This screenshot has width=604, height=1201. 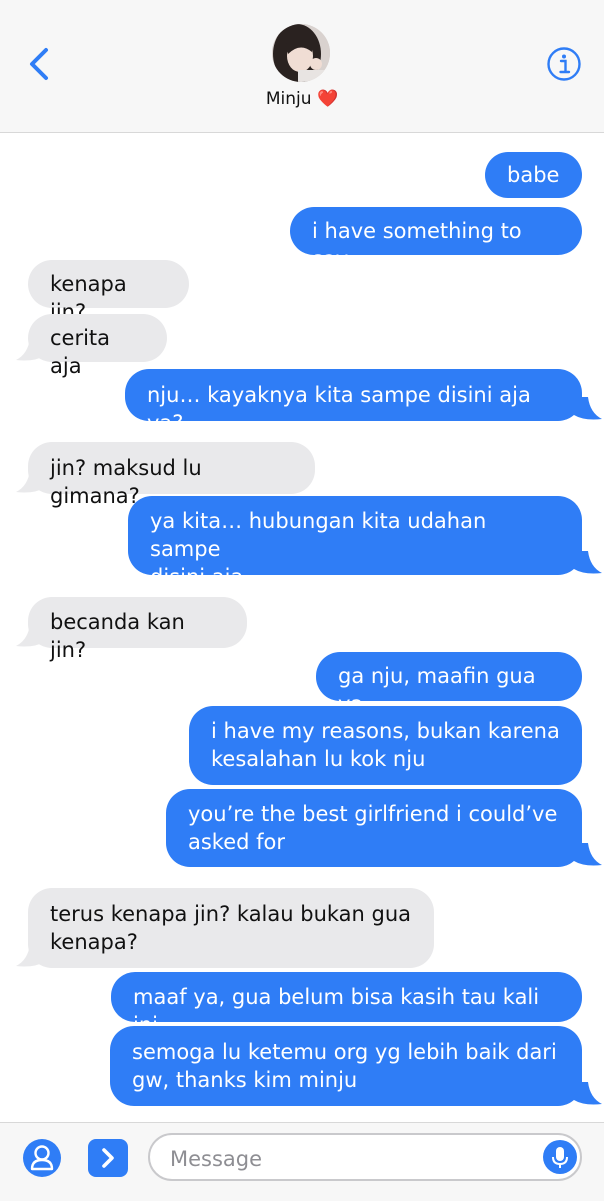 What do you see at coordinates (449, 684) in the screenshot?
I see `outgoing-message: ga nju, maafin gua ya` at bounding box center [449, 684].